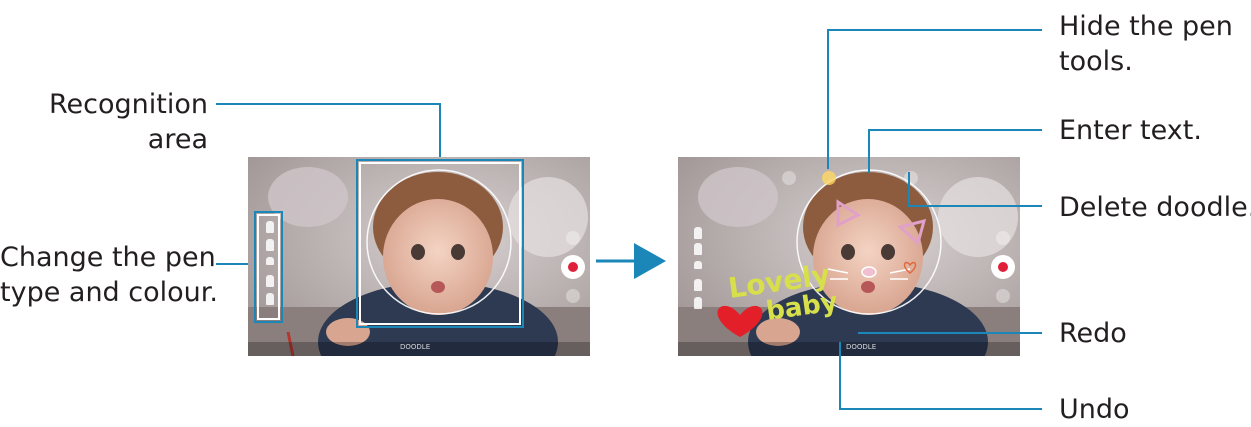 The image size is (1251, 427). Describe the element at coordinates (328, 104) in the screenshot. I see `callout-recognition-h` at that location.